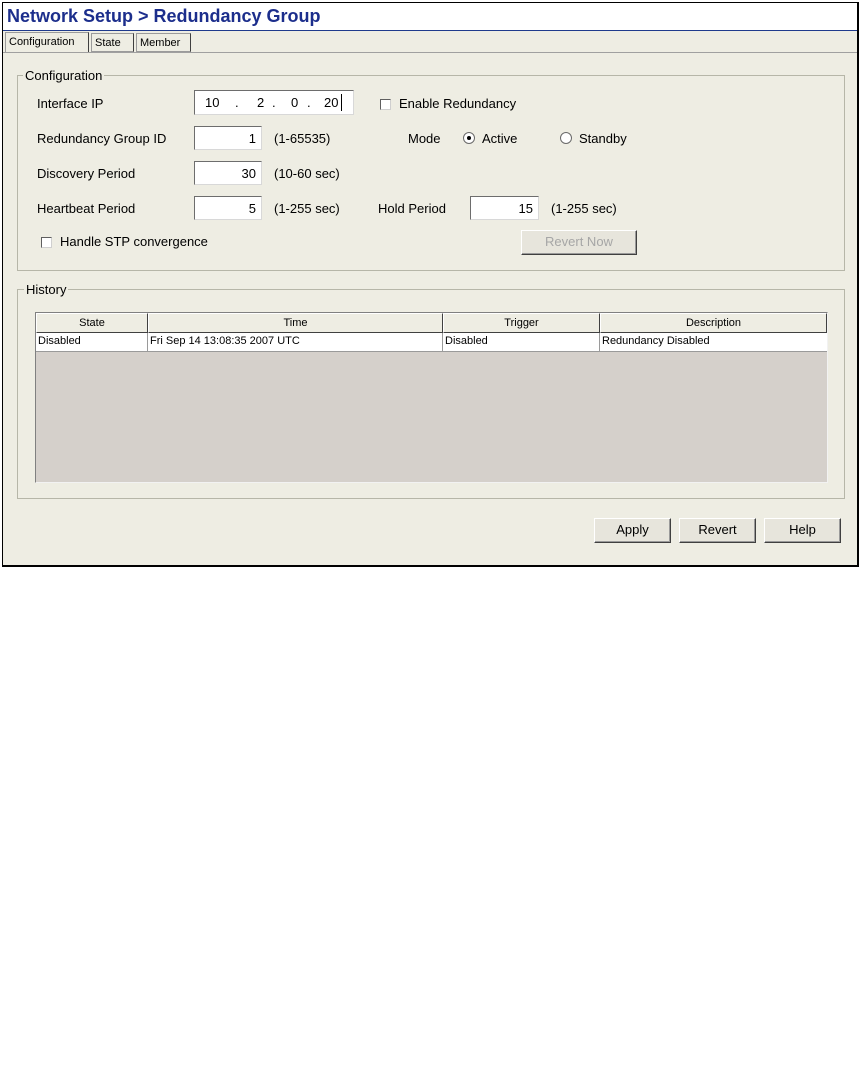  What do you see at coordinates (341, 102) in the screenshot?
I see `text-caret` at bounding box center [341, 102].